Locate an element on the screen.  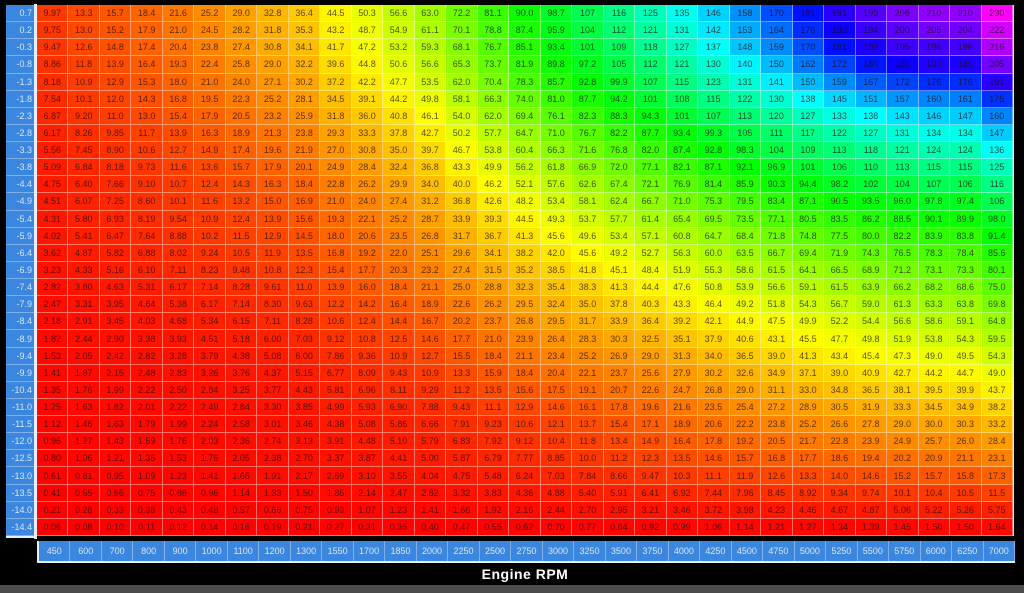
heatmap-cell: 181 is located at coordinates (808, 14).